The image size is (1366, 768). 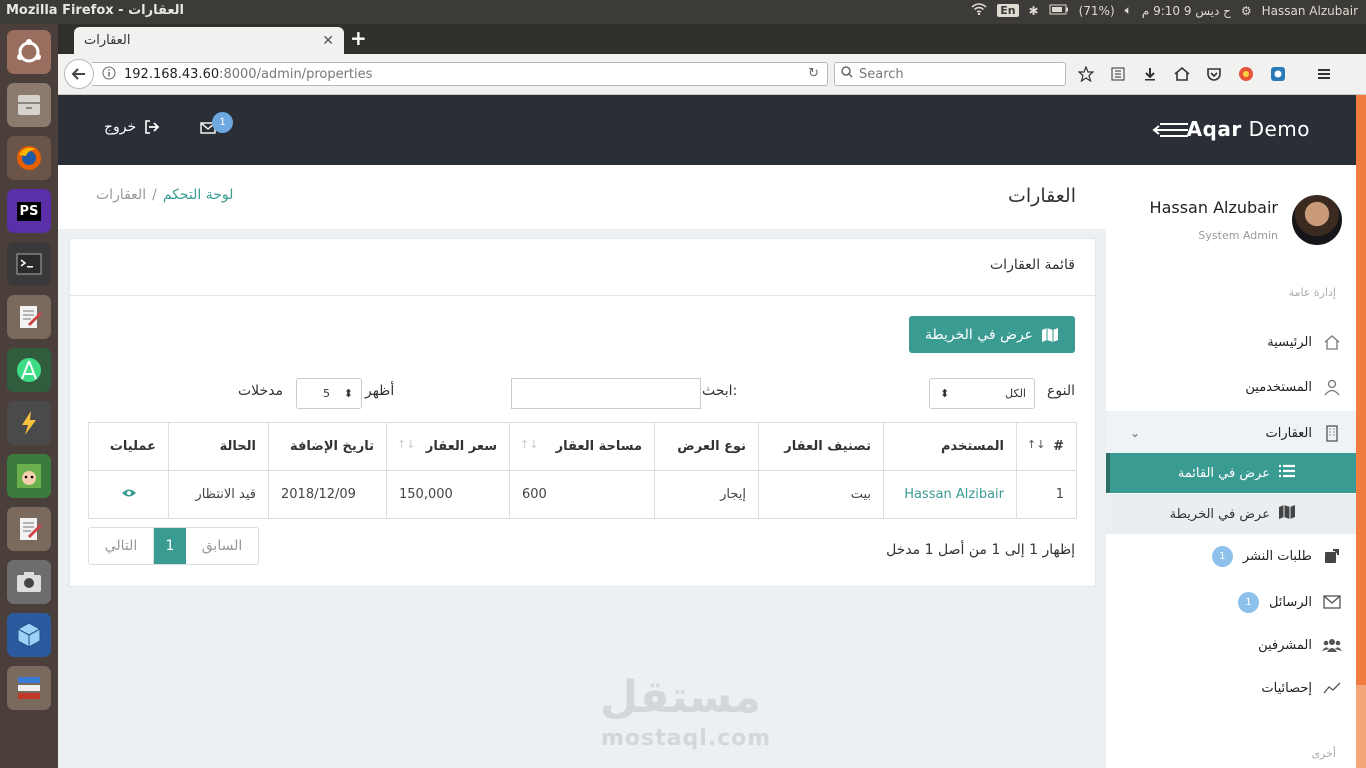 What do you see at coordinates (29, 317) in the screenshot?
I see `text-editor-icon` at bounding box center [29, 317].